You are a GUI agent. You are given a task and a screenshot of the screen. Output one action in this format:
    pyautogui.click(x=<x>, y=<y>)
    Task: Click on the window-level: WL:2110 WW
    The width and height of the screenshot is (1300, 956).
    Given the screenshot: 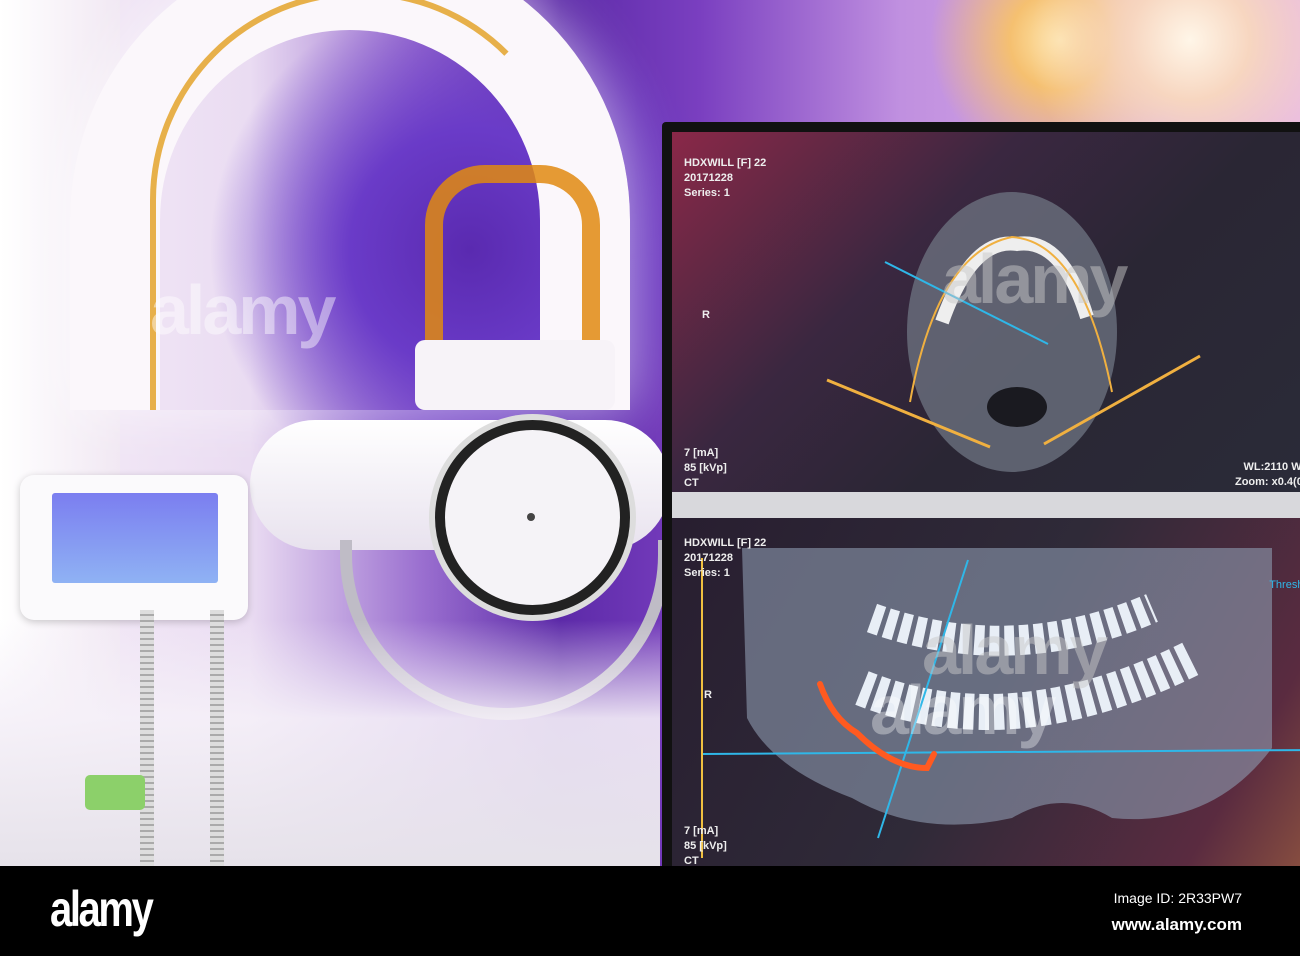 What is the action you would take?
    pyautogui.click(x=1271, y=467)
    